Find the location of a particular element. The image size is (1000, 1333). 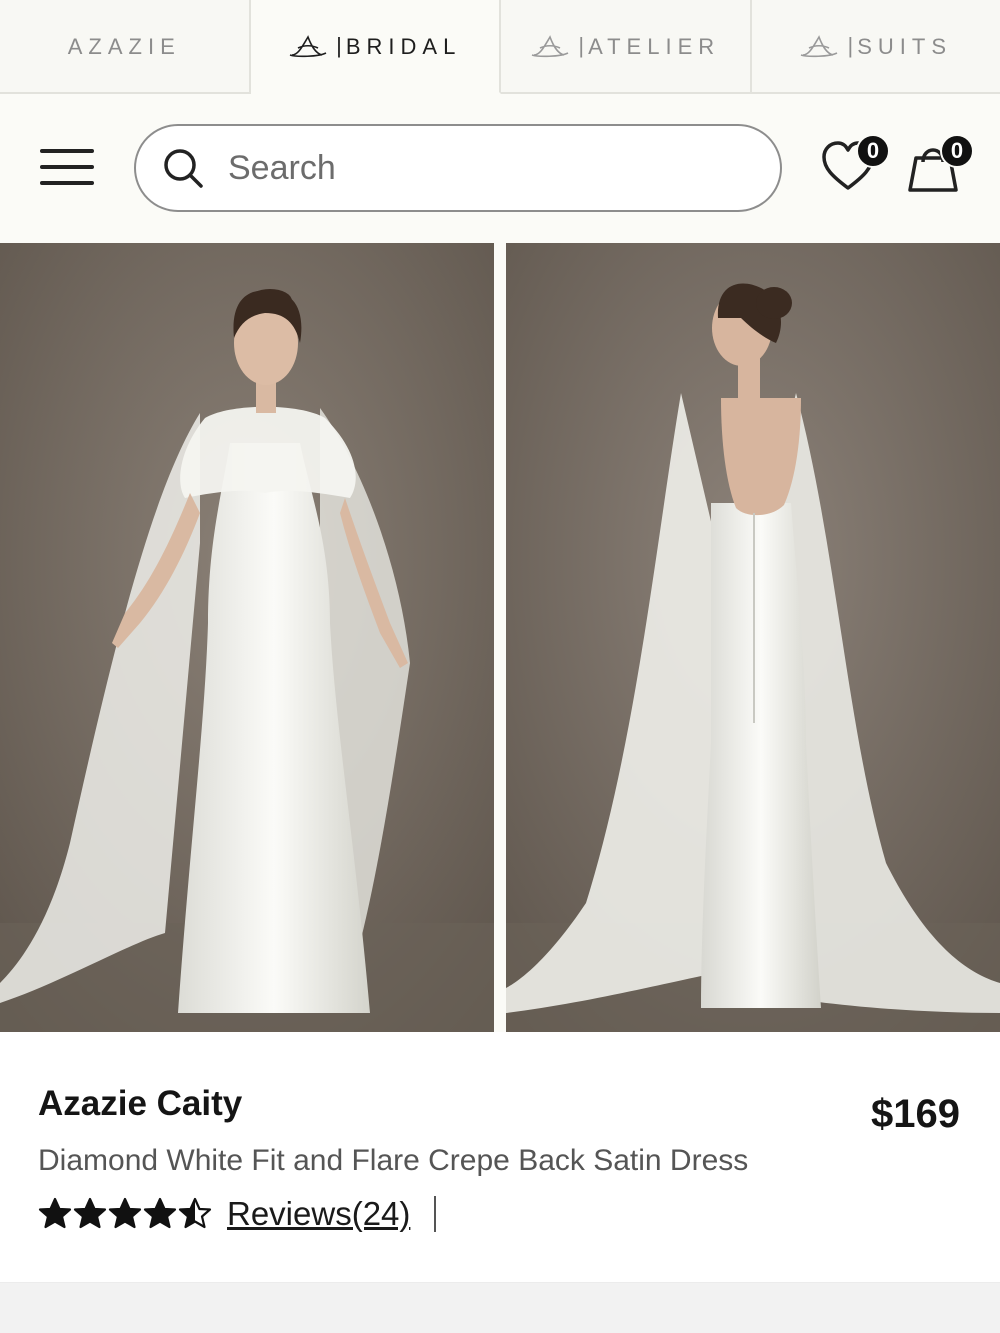

tab-atelier: | ATELIER is located at coordinates (626, 47).